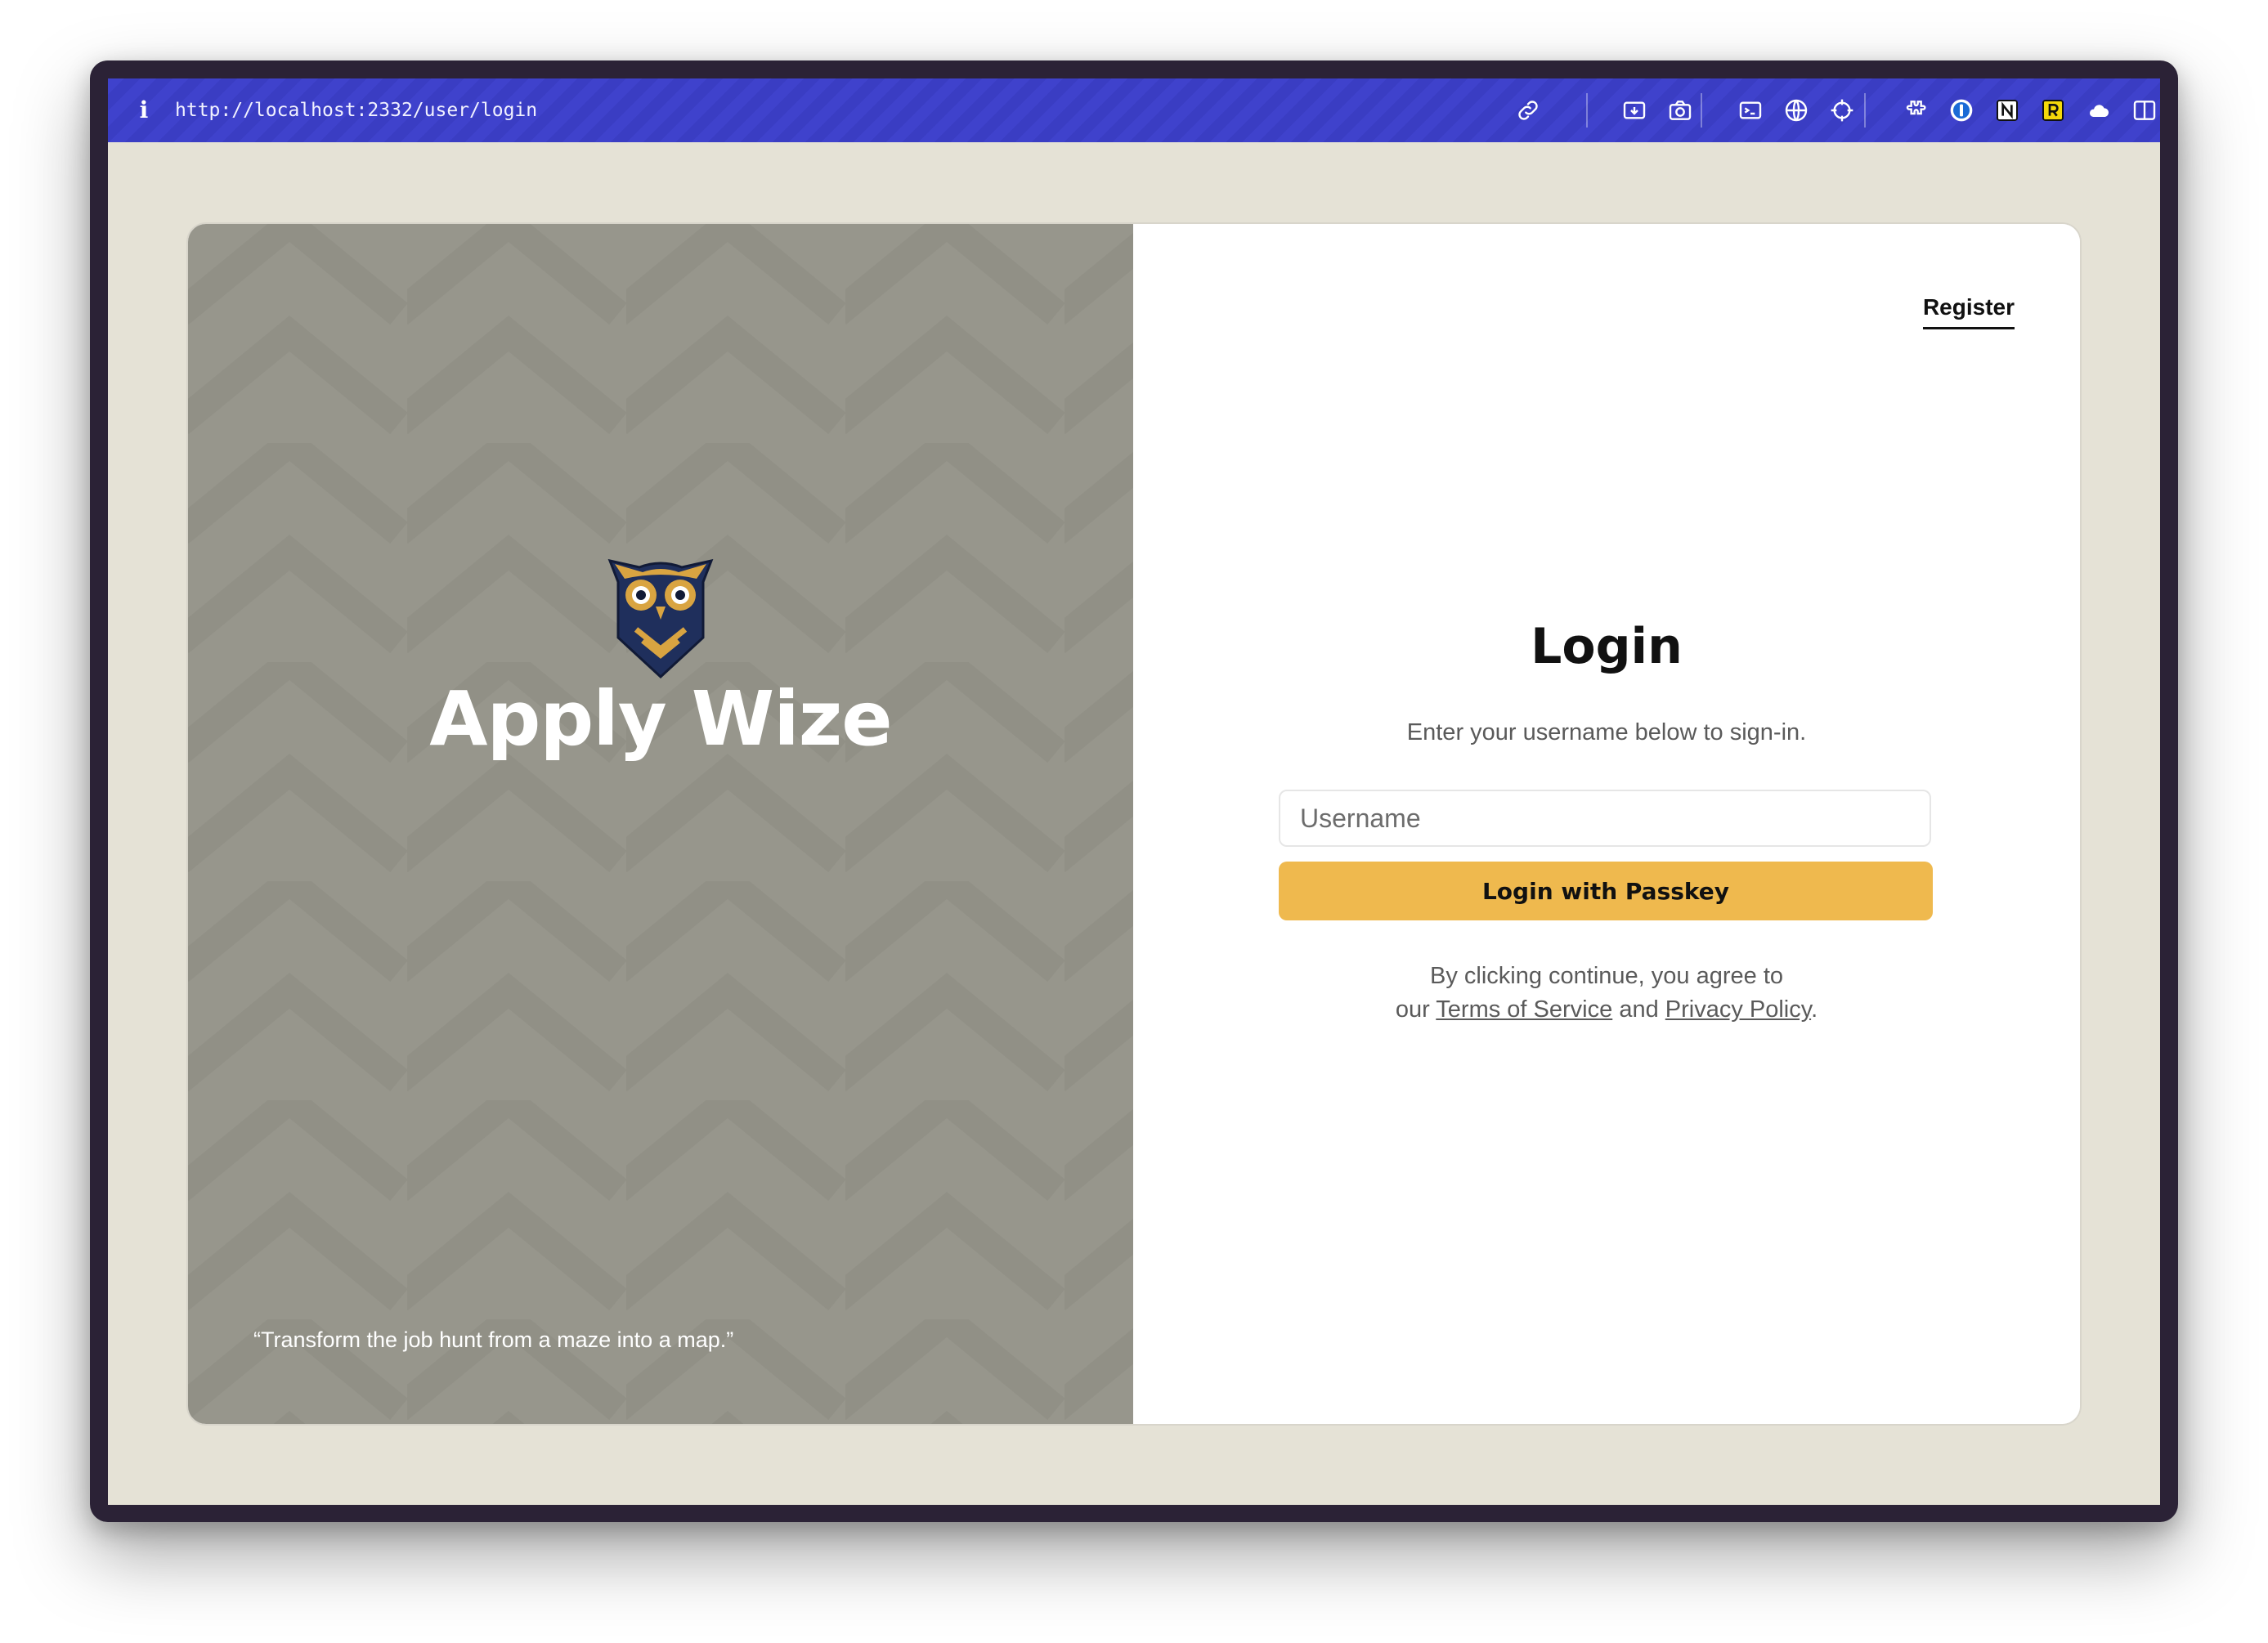  I want to click on register-link: Register, so click(1968, 311).